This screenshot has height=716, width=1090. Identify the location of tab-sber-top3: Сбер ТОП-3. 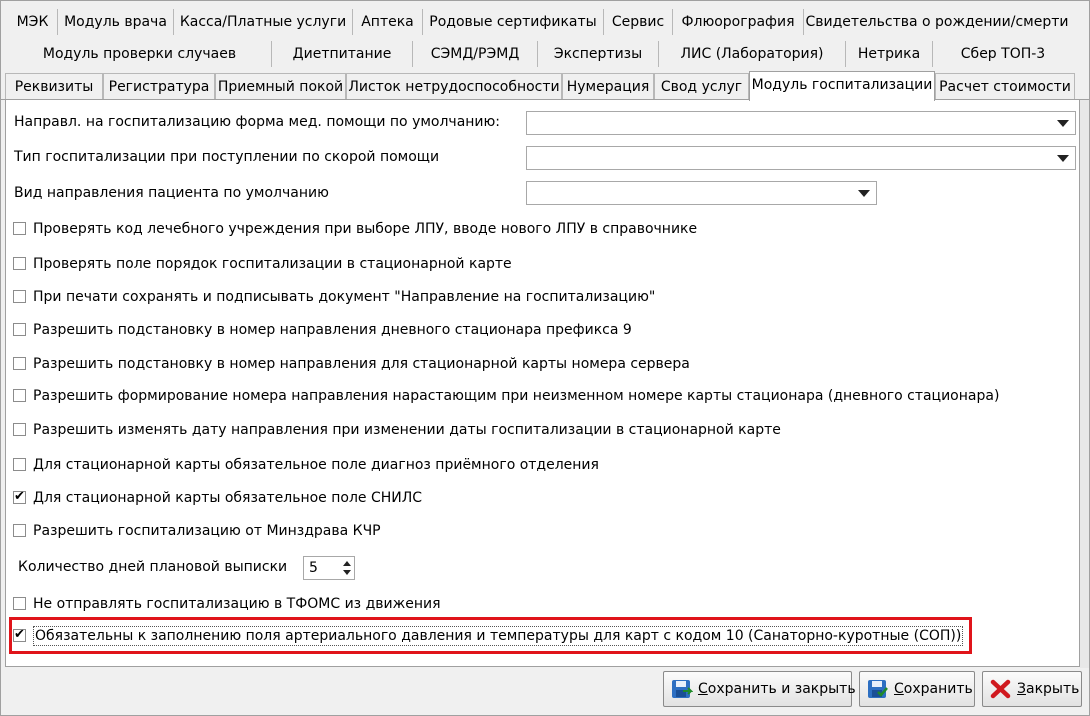
(1003, 54).